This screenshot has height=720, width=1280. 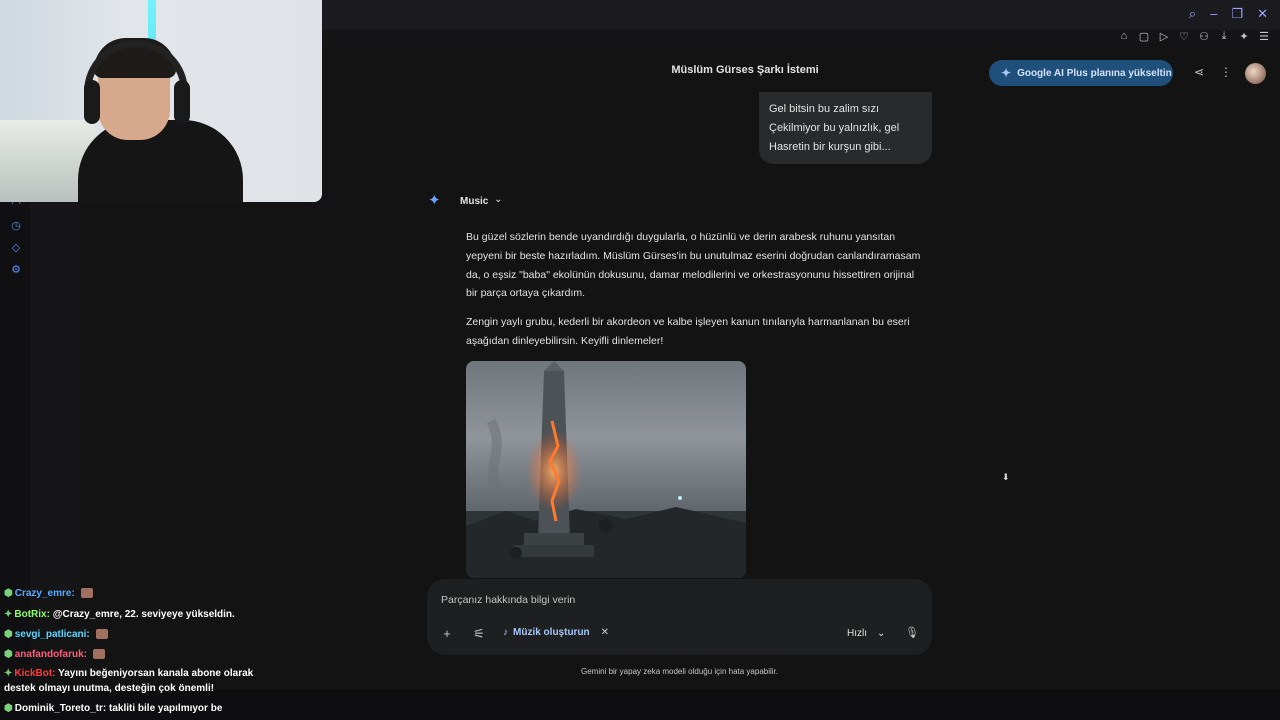 I want to click on restore-icon: ❐, so click(x=1237, y=14).